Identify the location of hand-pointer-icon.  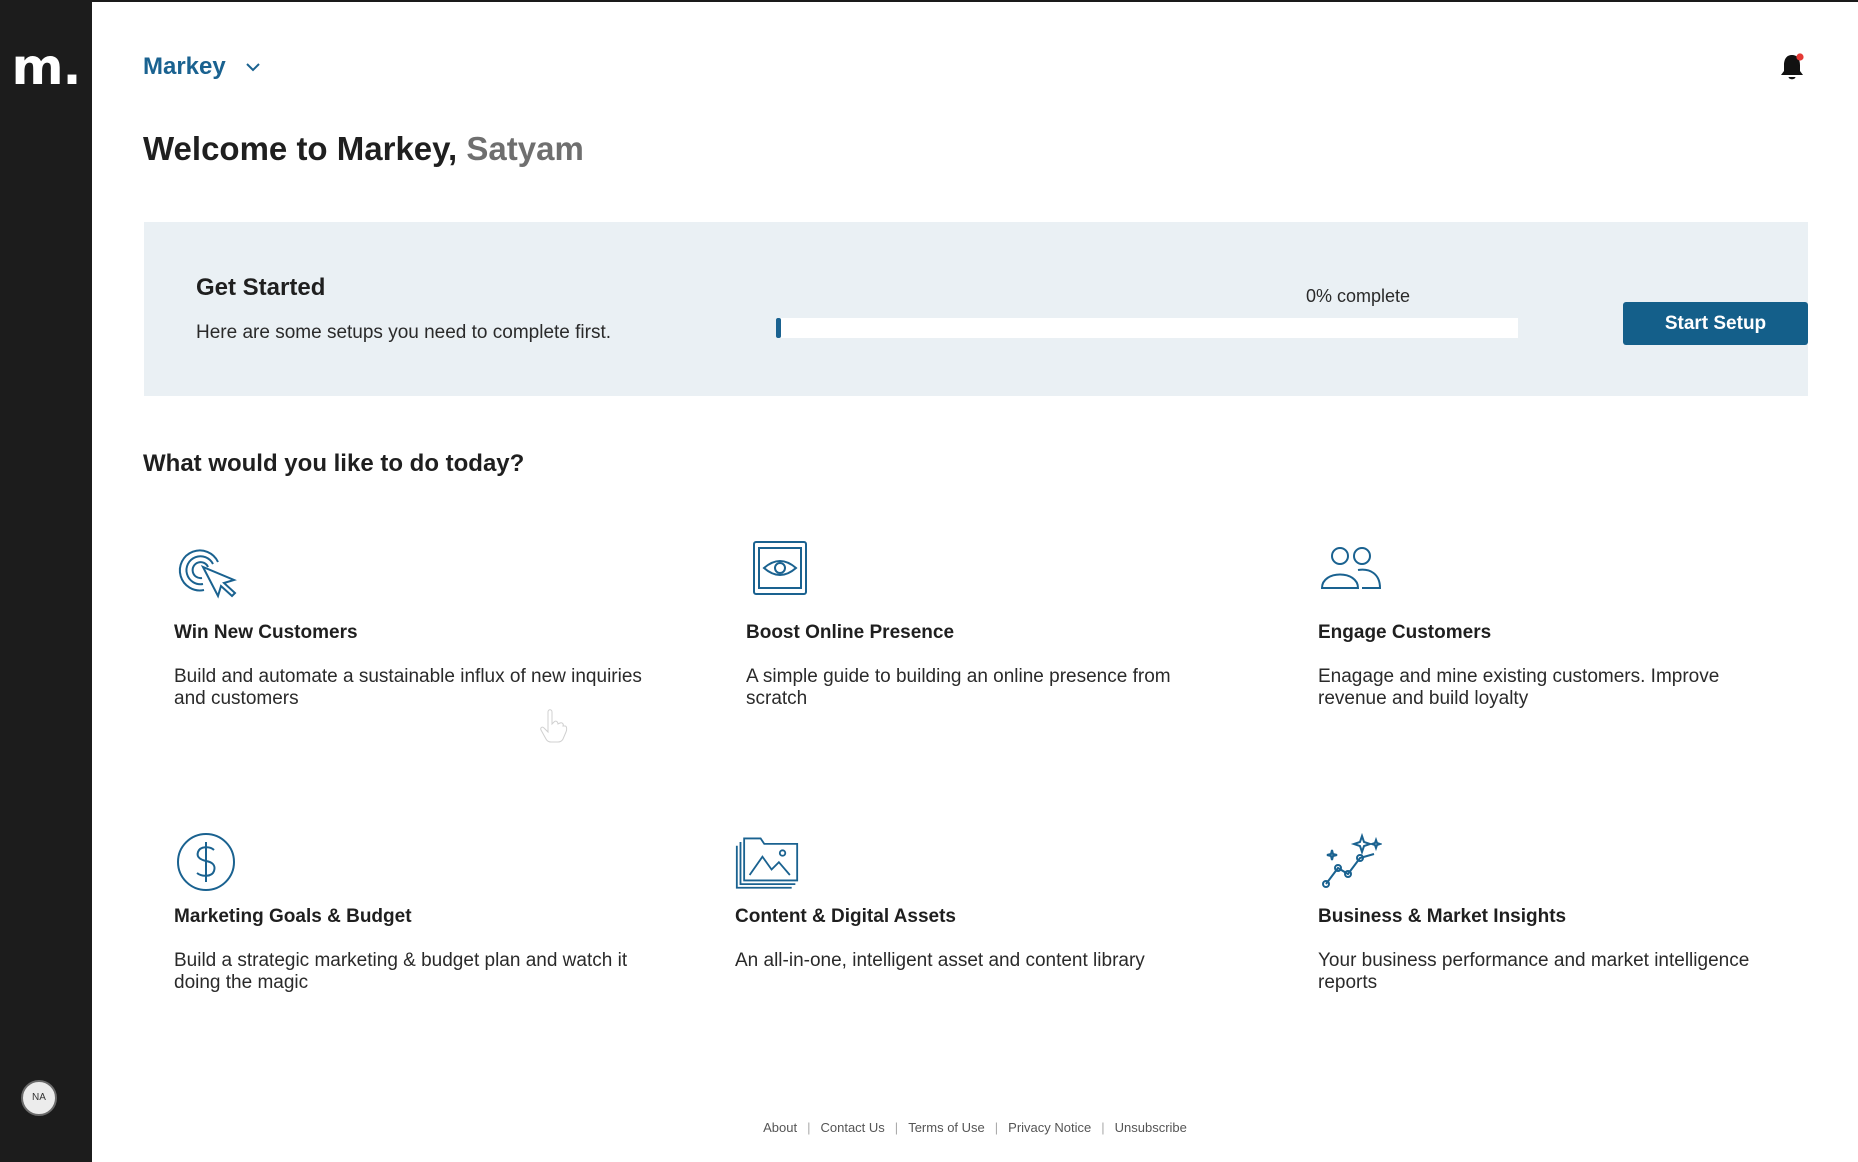
(554, 726).